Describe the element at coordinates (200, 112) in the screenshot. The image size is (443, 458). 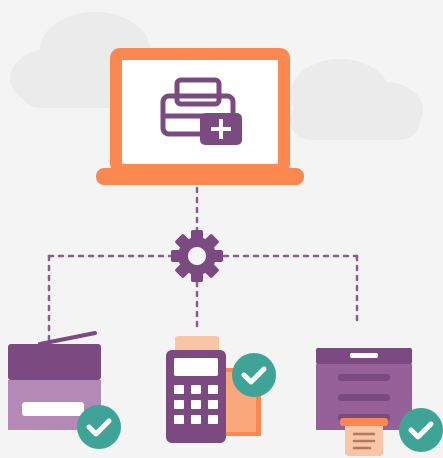
I see `laptop-screen` at that location.